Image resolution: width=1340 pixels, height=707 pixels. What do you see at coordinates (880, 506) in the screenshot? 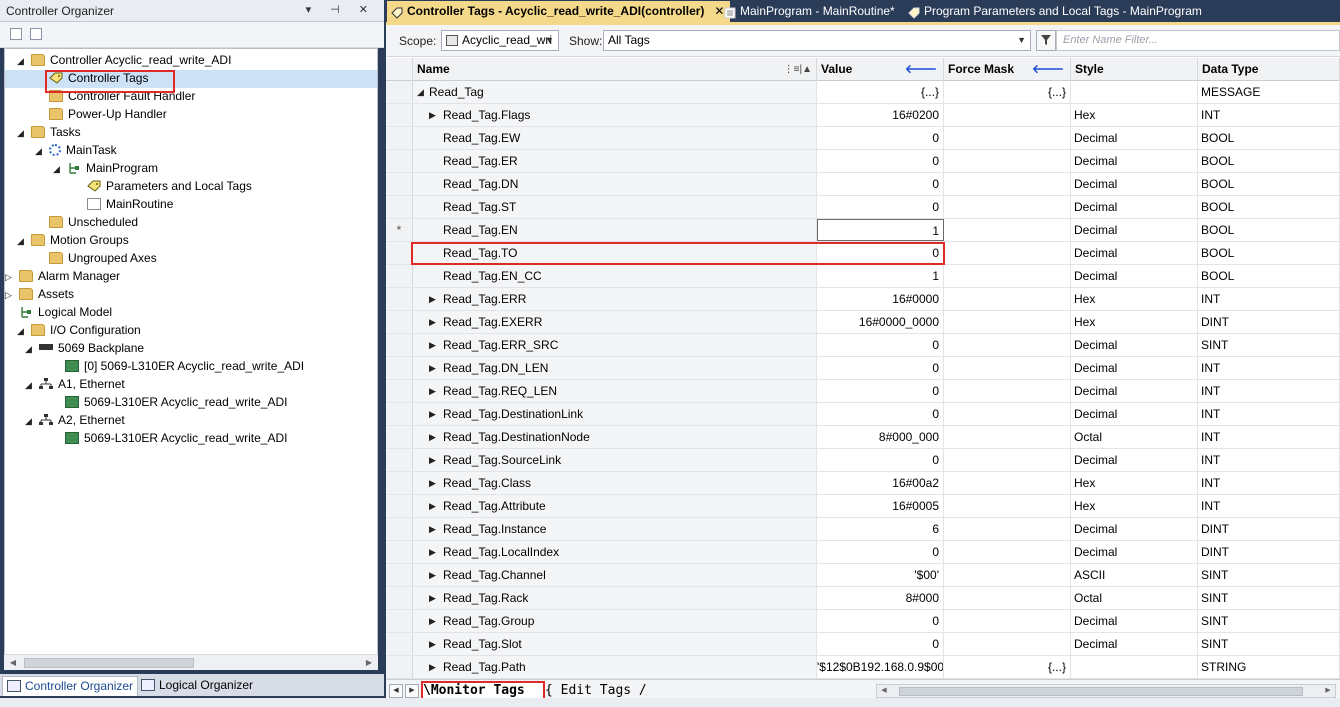
I see `value-cell: 16#0005` at bounding box center [880, 506].